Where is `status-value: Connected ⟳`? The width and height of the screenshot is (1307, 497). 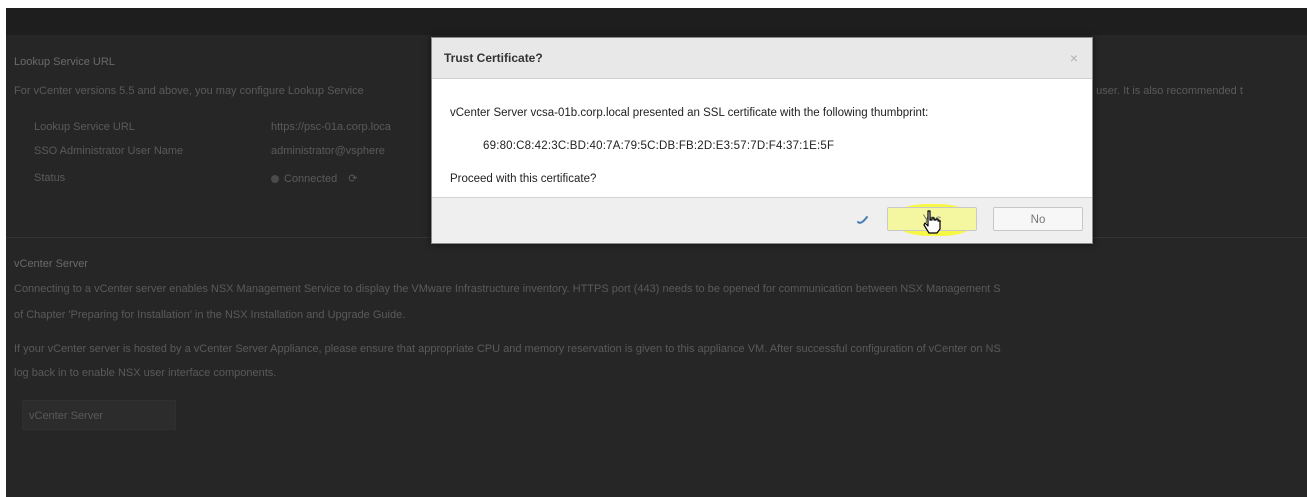
status-value: Connected ⟳ is located at coordinates (314, 178).